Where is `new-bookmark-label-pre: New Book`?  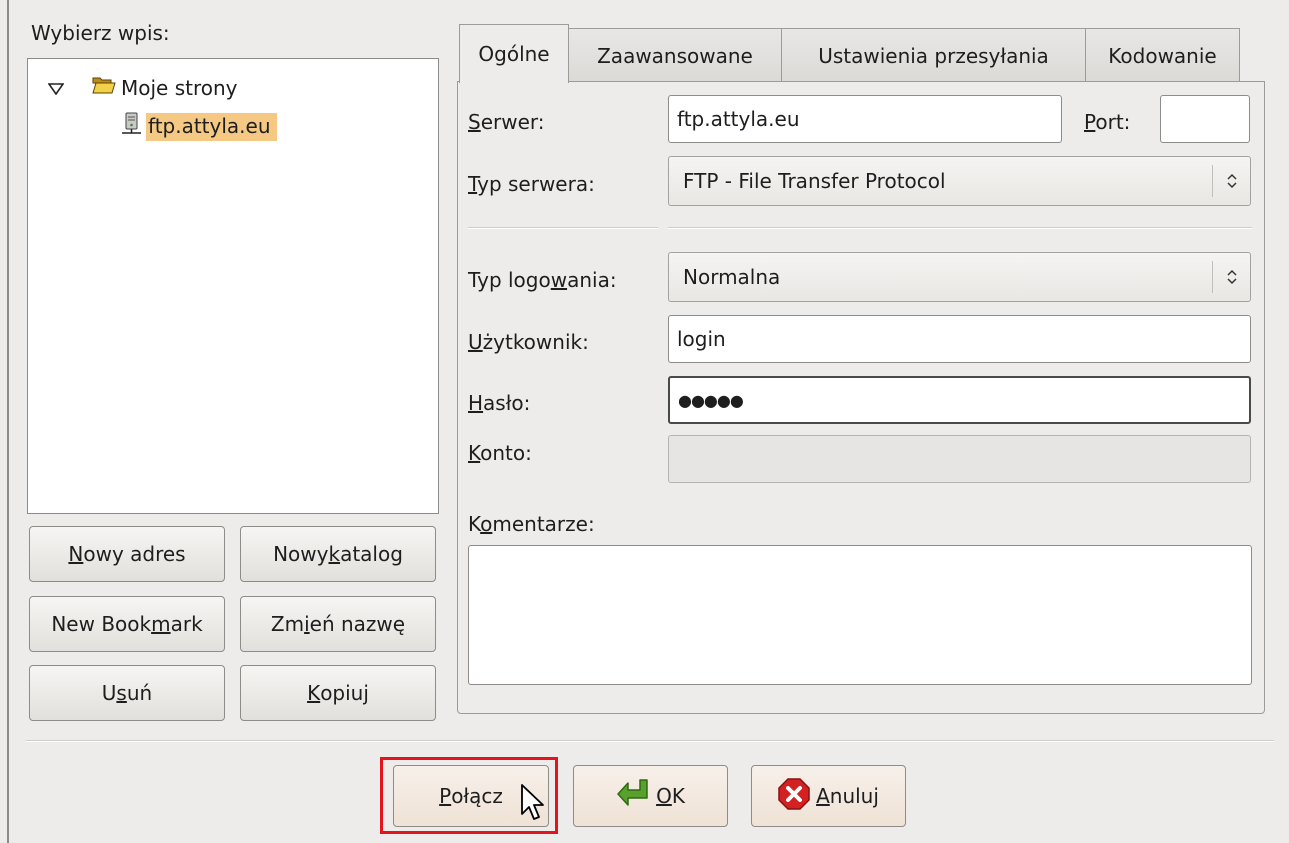 new-bookmark-label-pre: New Book is located at coordinates (101, 624).